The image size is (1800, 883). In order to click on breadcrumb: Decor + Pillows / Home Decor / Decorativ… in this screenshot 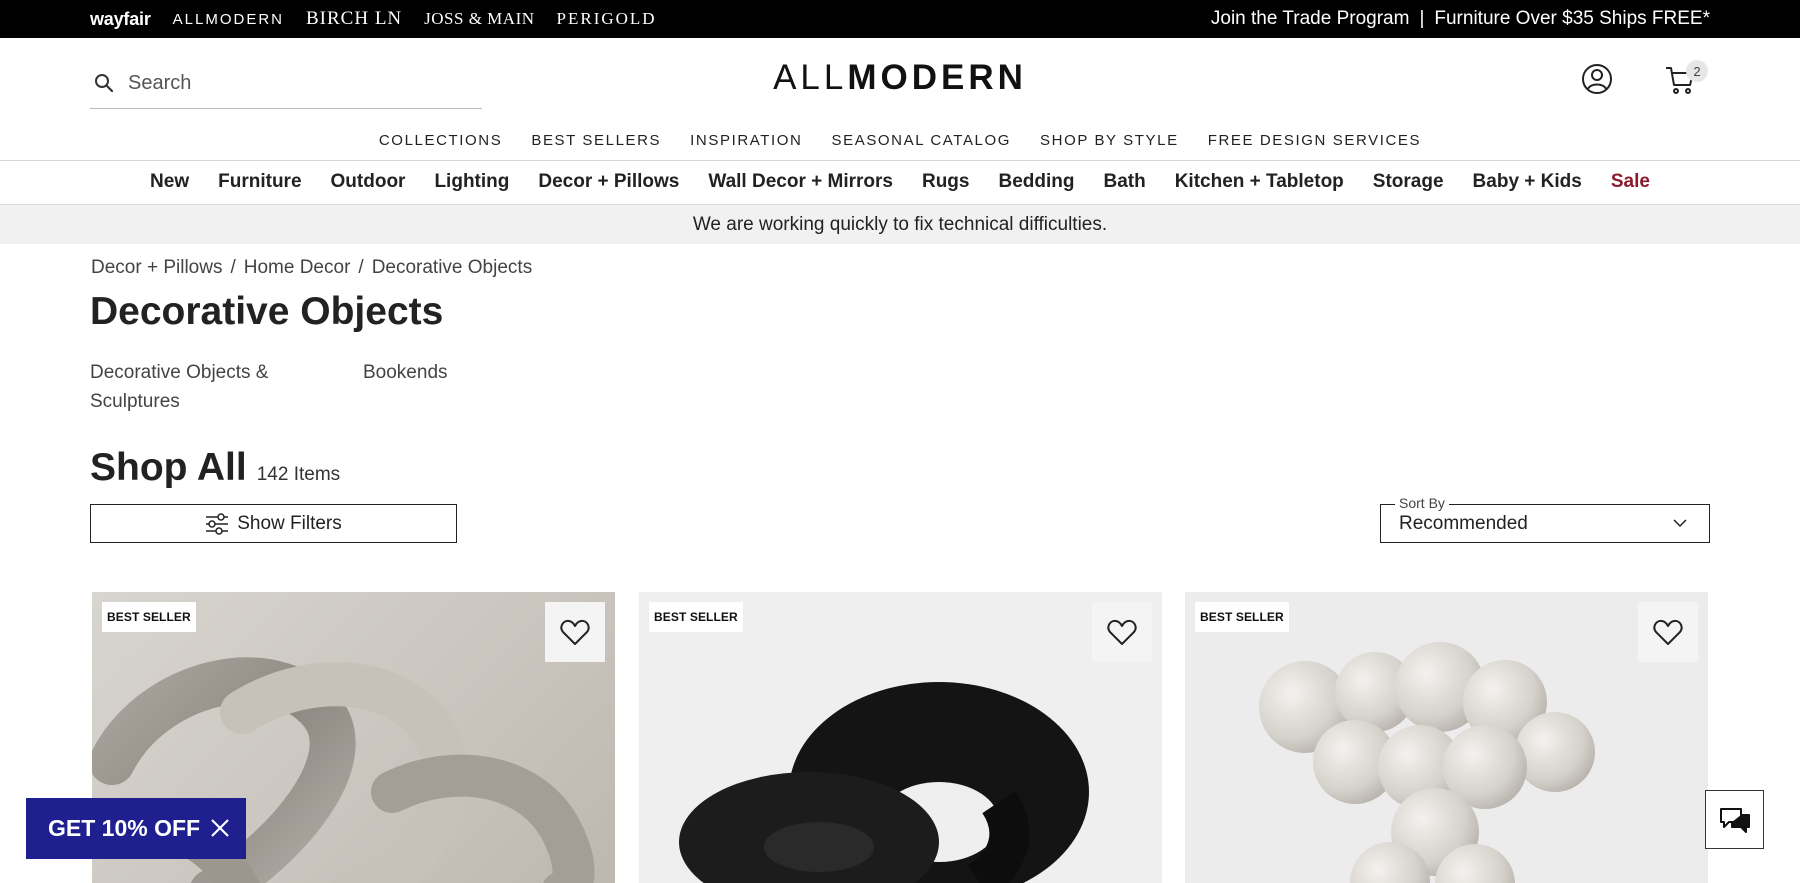, I will do `click(311, 268)`.